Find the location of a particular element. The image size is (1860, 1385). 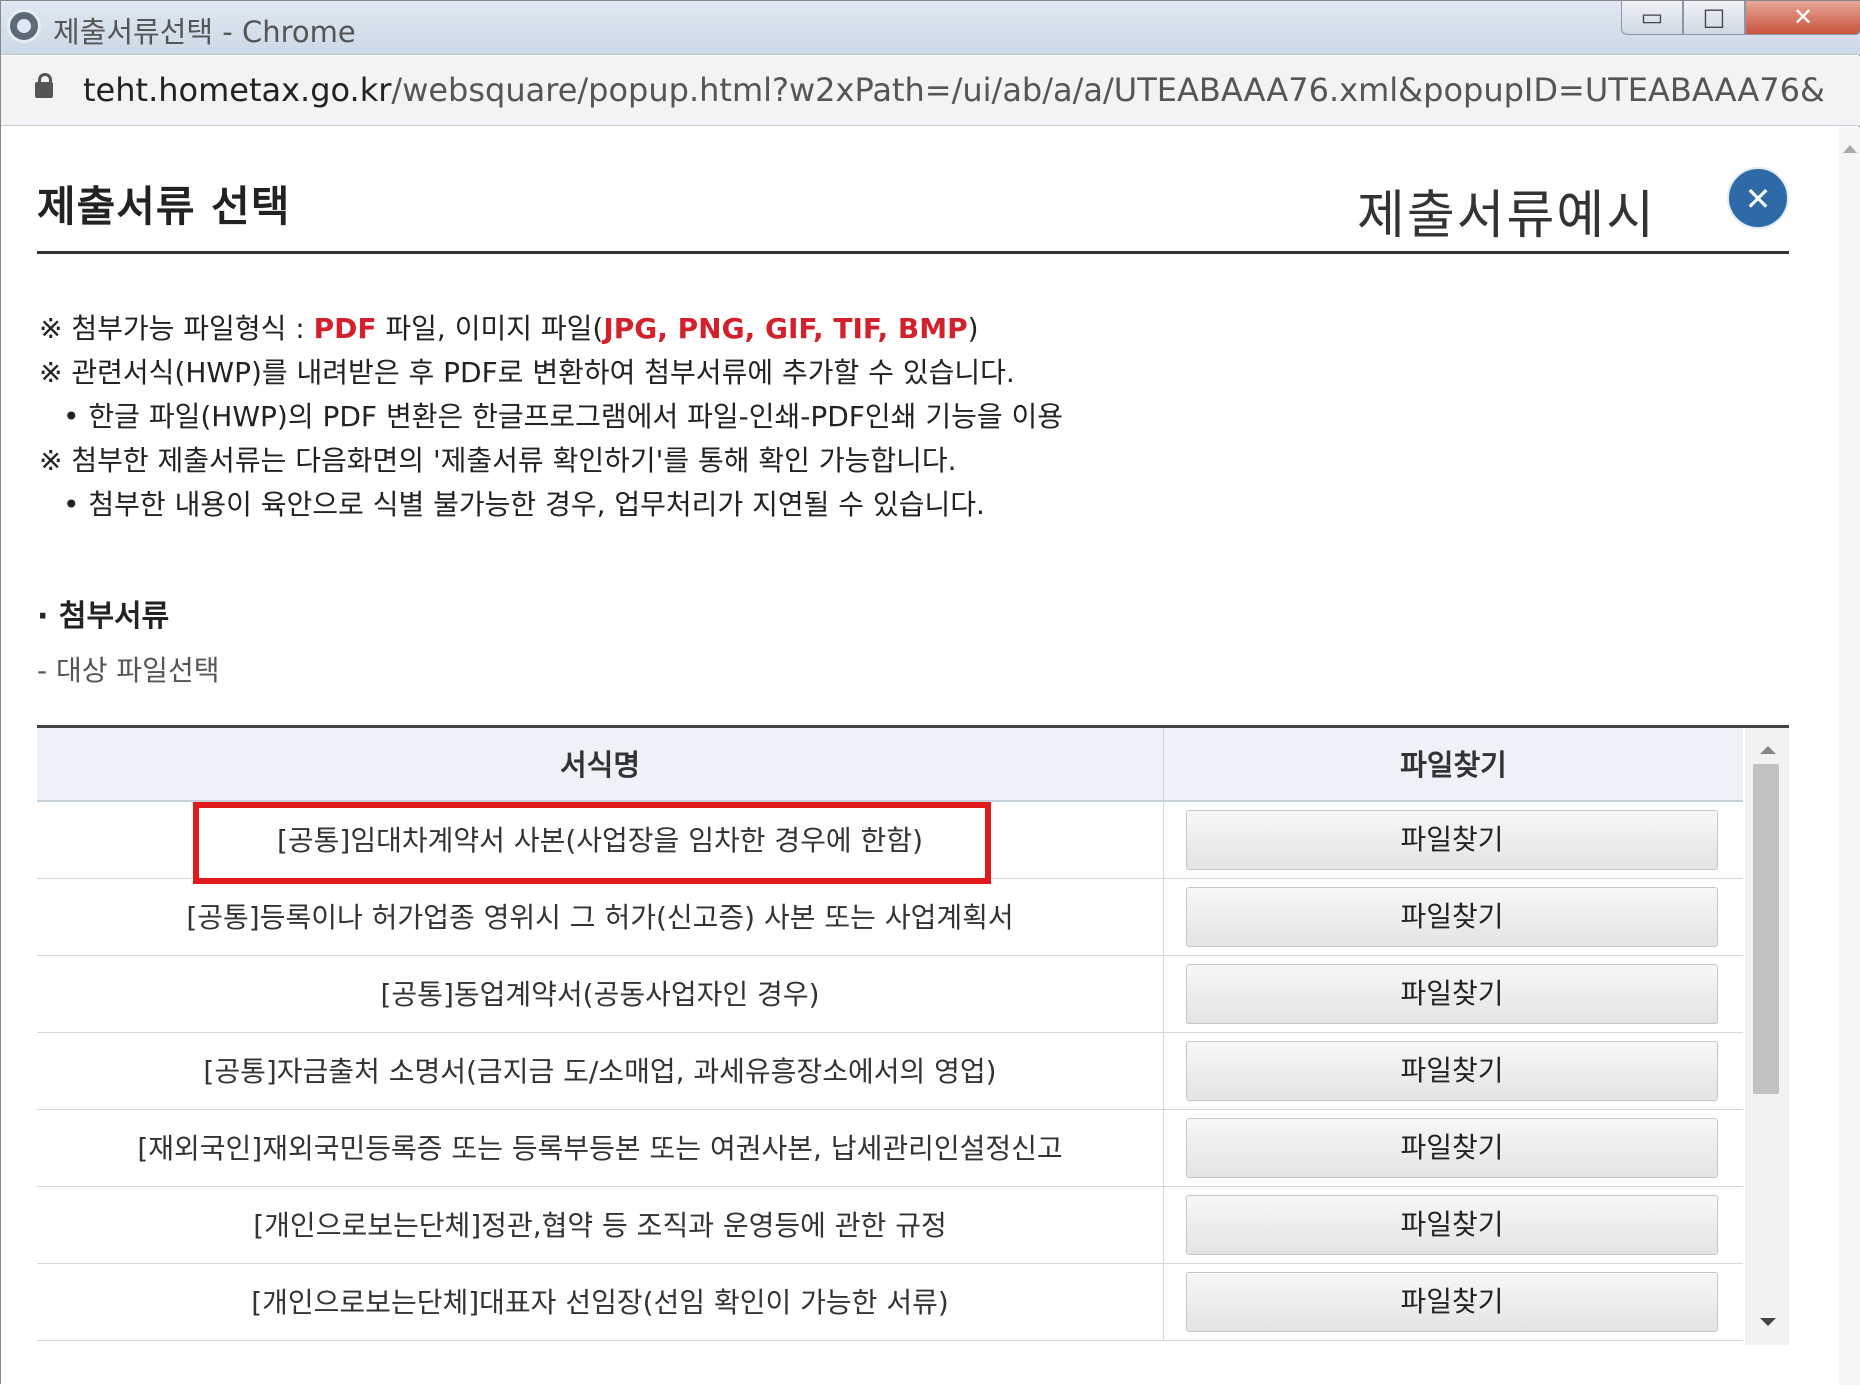

form-name-cell: [공통]등록이나 허가업종 영위시 그 허가(신고증) 사본 또는 사업계획서 is located at coordinates (600, 917).